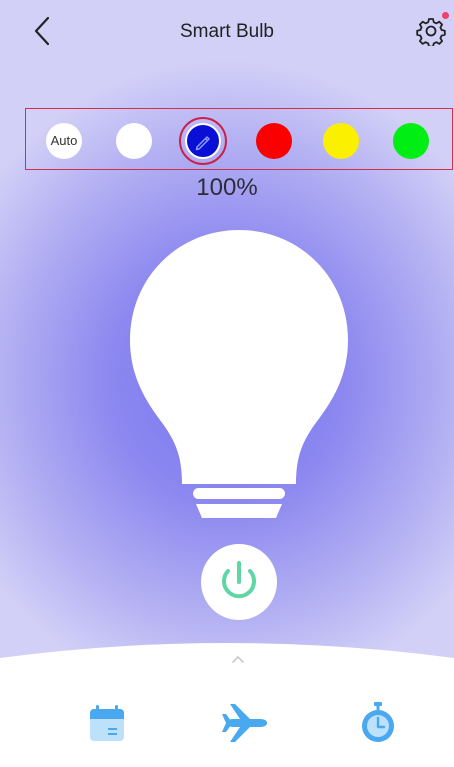 Image resolution: width=454 pixels, height=767 pixels. Describe the element at coordinates (107, 723) in the screenshot. I see `calendar-icon` at that location.